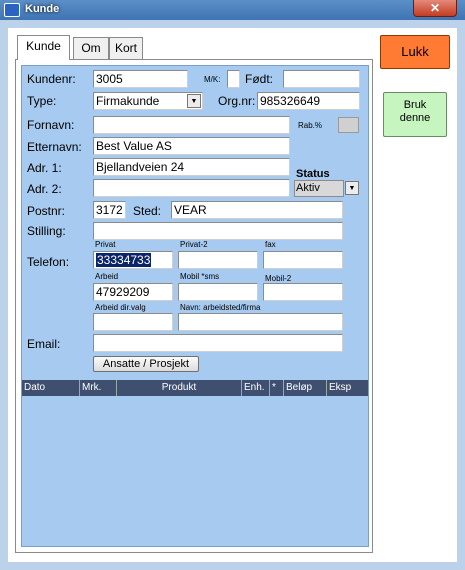 This screenshot has width=465, height=570. I want to click on arbeid-dir-field, so click(133, 322).